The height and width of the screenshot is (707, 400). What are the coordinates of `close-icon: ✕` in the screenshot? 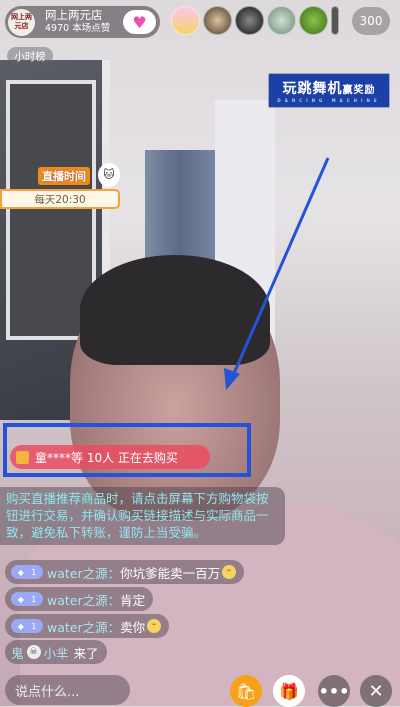 It's located at (376, 691).